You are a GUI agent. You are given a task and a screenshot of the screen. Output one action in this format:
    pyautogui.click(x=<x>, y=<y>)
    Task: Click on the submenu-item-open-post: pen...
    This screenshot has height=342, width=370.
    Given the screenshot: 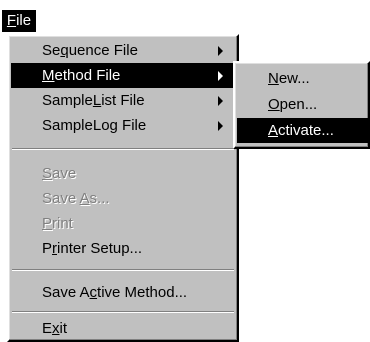 What is the action you would take?
    pyautogui.click(x=298, y=104)
    